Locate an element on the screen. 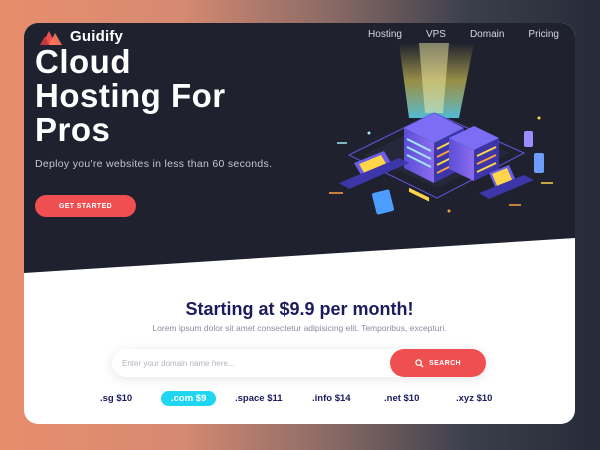 The width and height of the screenshot is (600, 450). get-started-button: GET STARTED is located at coordinates (85, 206).